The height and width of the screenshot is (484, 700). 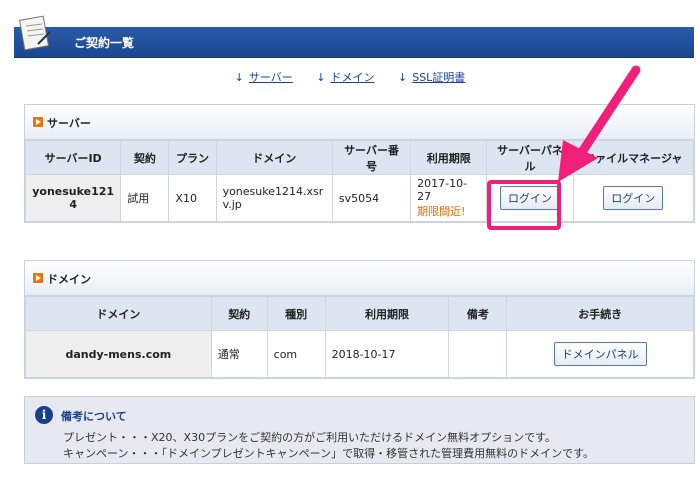 What do you see at coordinates (441, 211) in the screenshot?
I see `expiry-warning: 期限間近!` at bounding box center [441, 211].